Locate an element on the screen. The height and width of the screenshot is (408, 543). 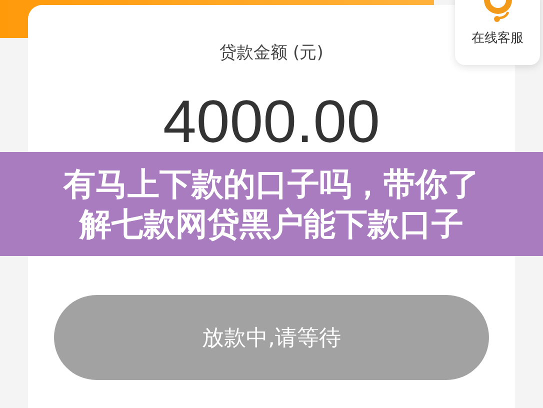
customer-service-button: 在线客服 is located at coordinates (497, 32).